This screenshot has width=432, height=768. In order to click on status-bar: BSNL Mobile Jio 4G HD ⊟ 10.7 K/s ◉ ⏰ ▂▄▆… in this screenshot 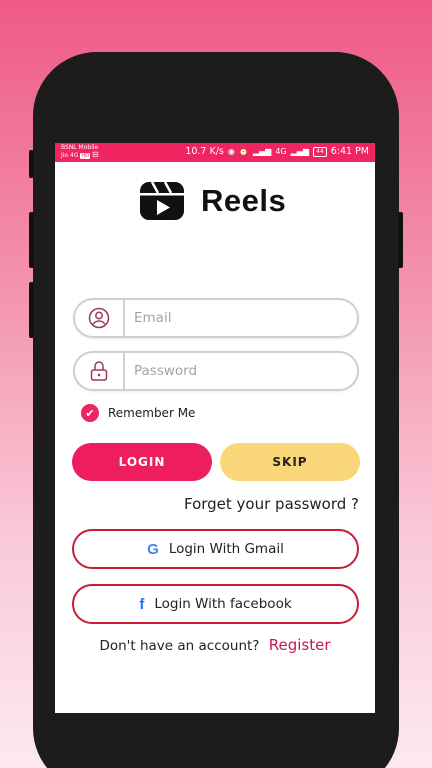, I will do `click(215, 152)`.